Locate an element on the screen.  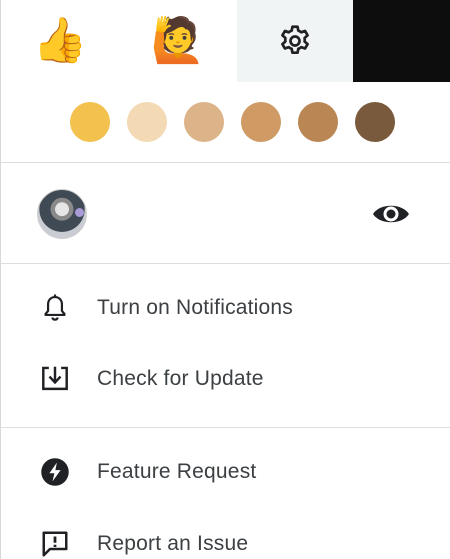
skin-tone-medium is located at coordinates (261, 122).